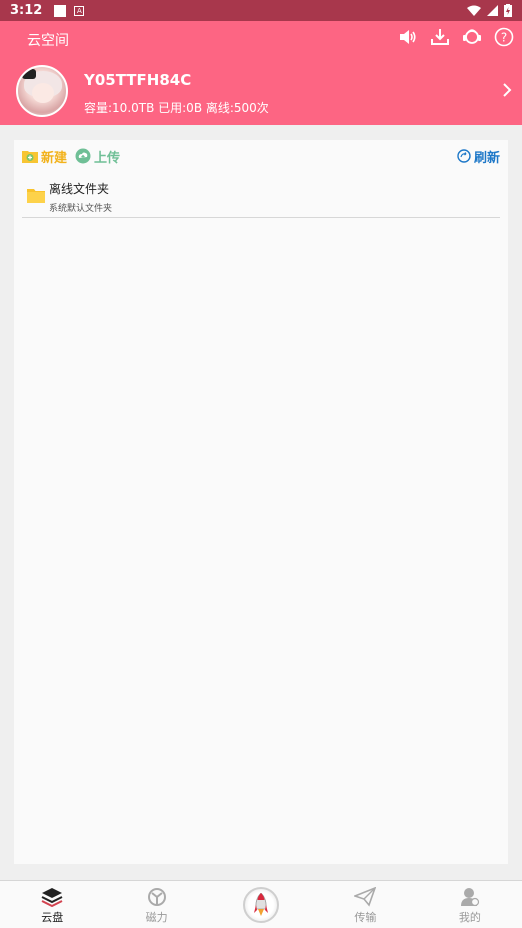 The height and width of the screenshot is (928, 522). Describe the element at coordinates (42, 91) in the screenshot. I see `avatar` at that location.